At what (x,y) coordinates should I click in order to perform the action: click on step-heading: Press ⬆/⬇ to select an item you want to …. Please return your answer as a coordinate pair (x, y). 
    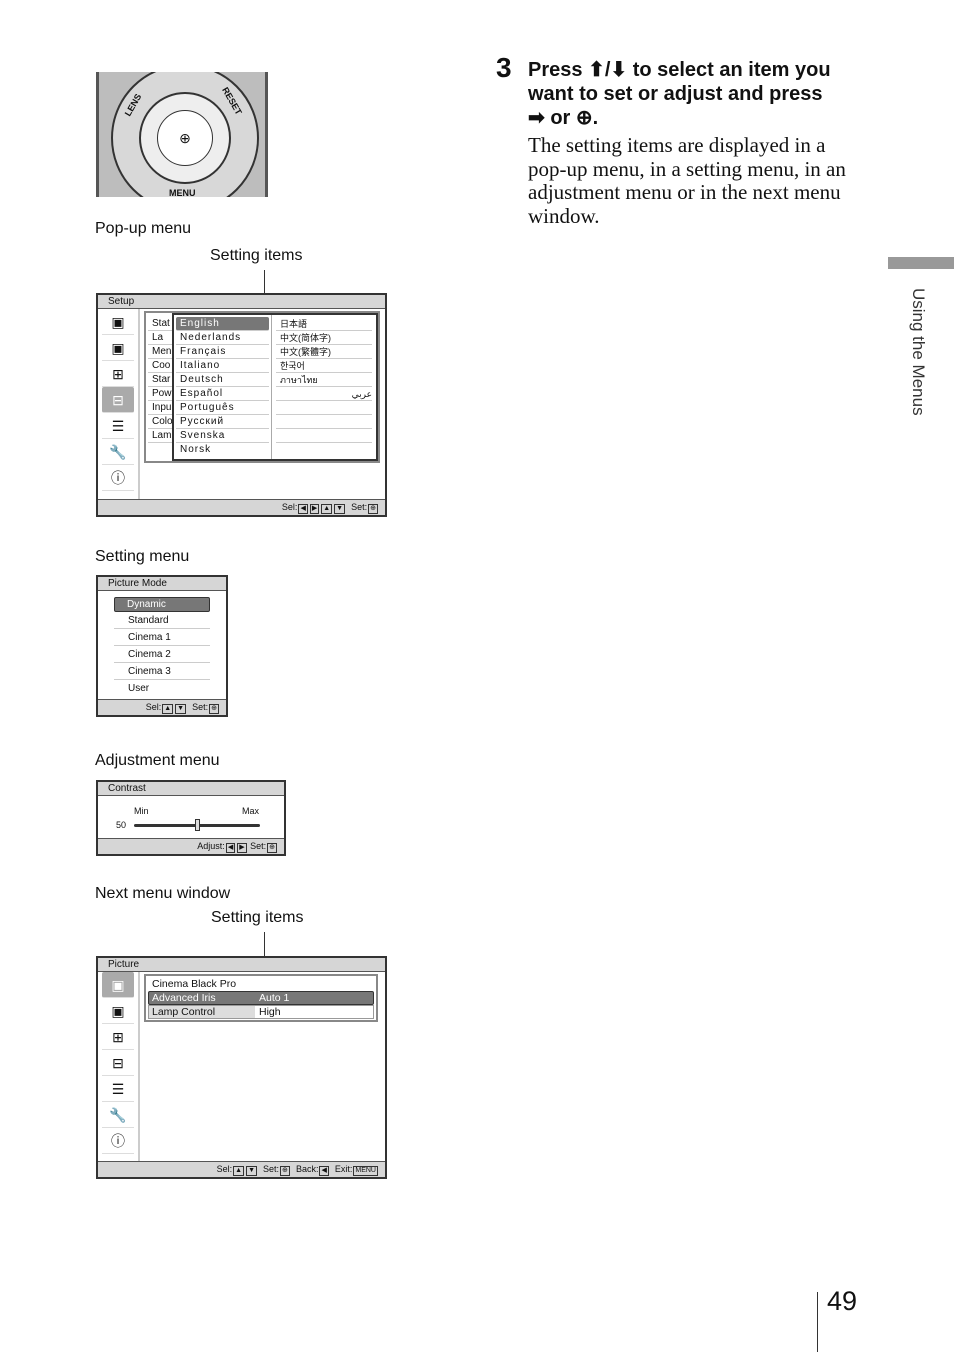
    Looking at the image, I should click on (693, 143).